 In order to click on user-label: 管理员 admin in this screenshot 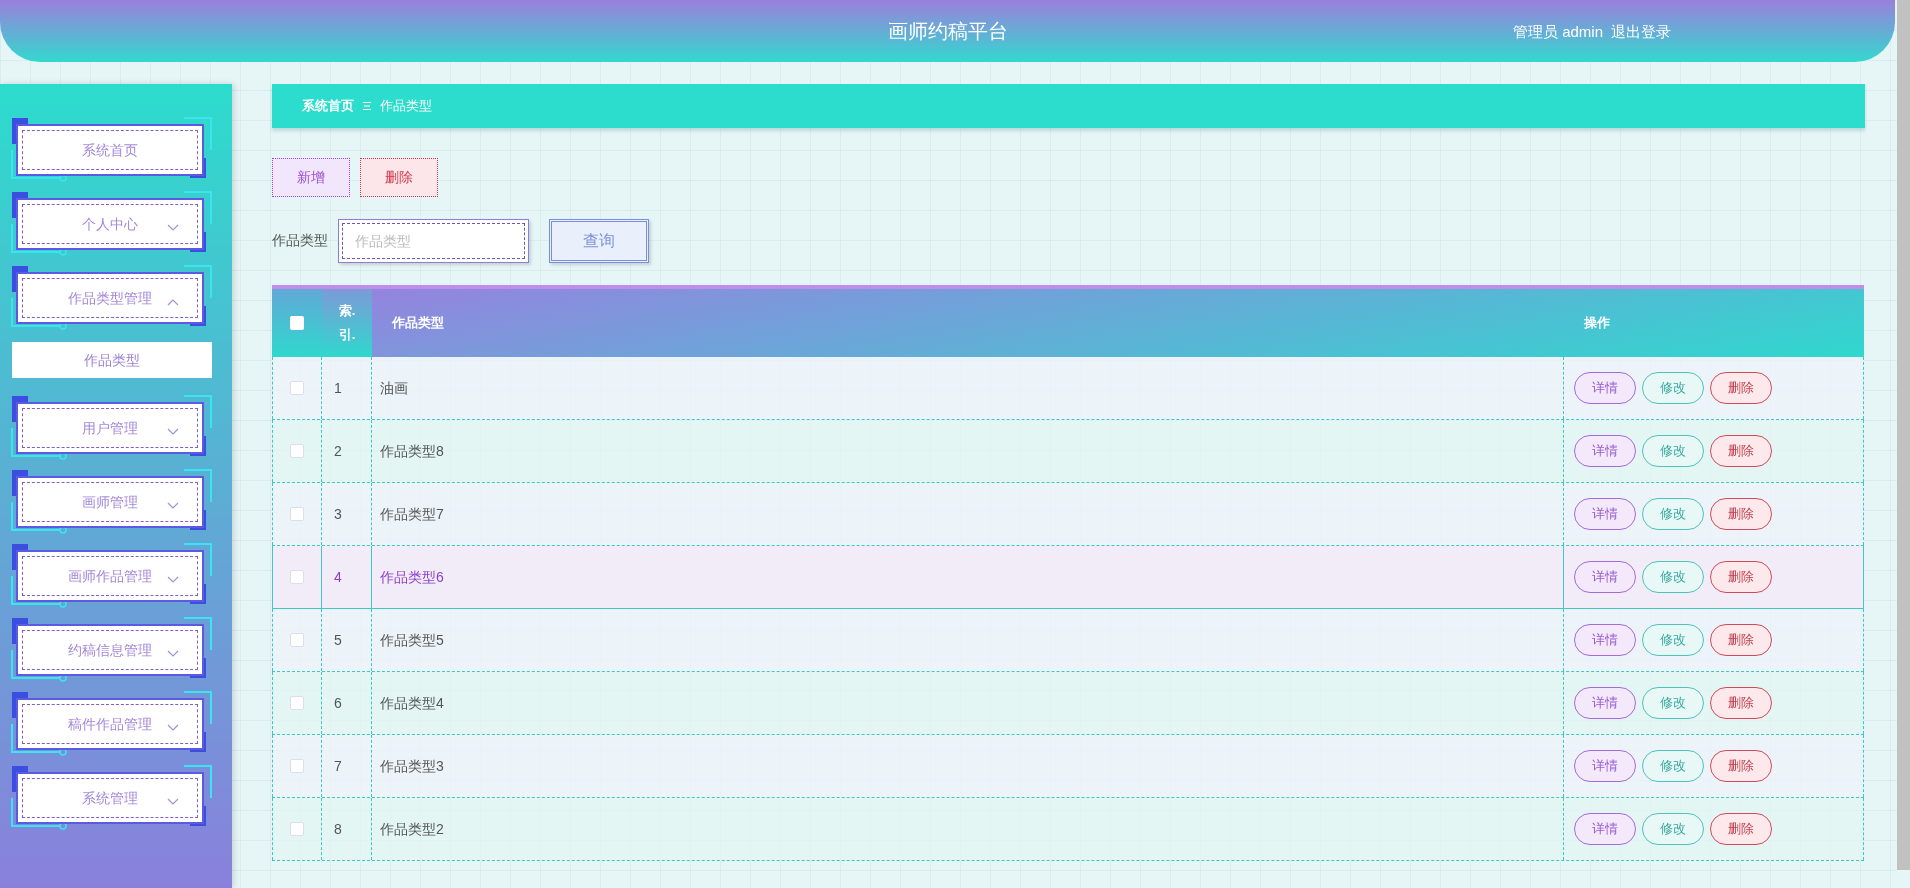, I will do `click(1558, 32)`.